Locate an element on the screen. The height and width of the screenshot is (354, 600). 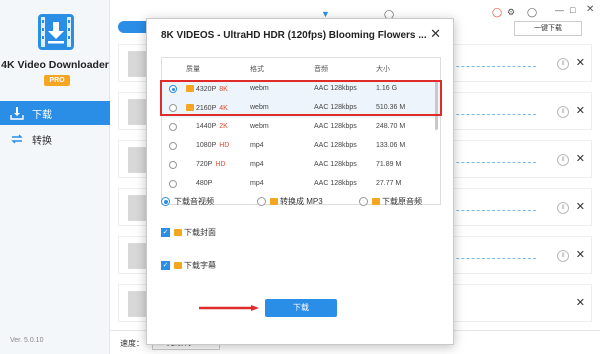
download-button: 下载 is located at coordinates (301, 308).